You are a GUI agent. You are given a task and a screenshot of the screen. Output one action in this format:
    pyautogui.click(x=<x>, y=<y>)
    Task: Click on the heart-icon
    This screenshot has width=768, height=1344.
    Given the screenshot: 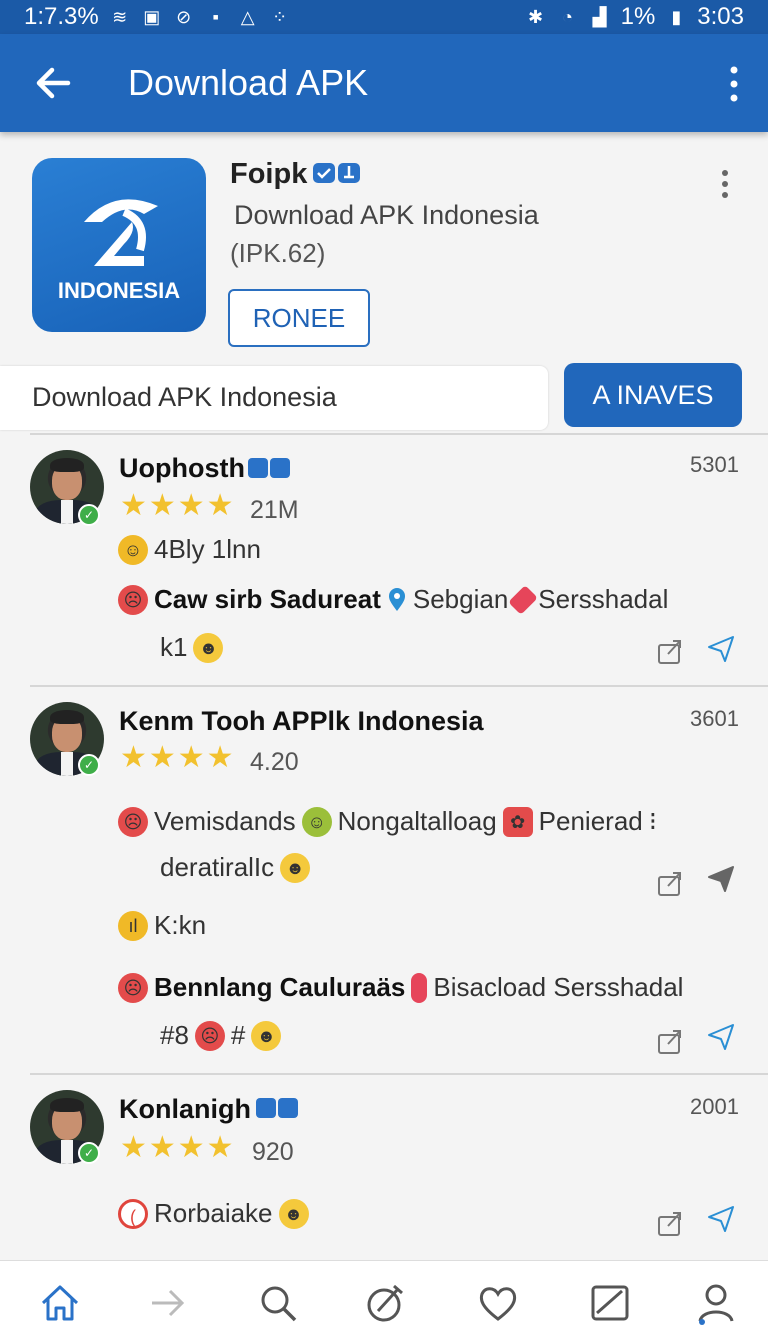 What is the action you would take?
    pyautogui.click(x=498, y=1303)
    